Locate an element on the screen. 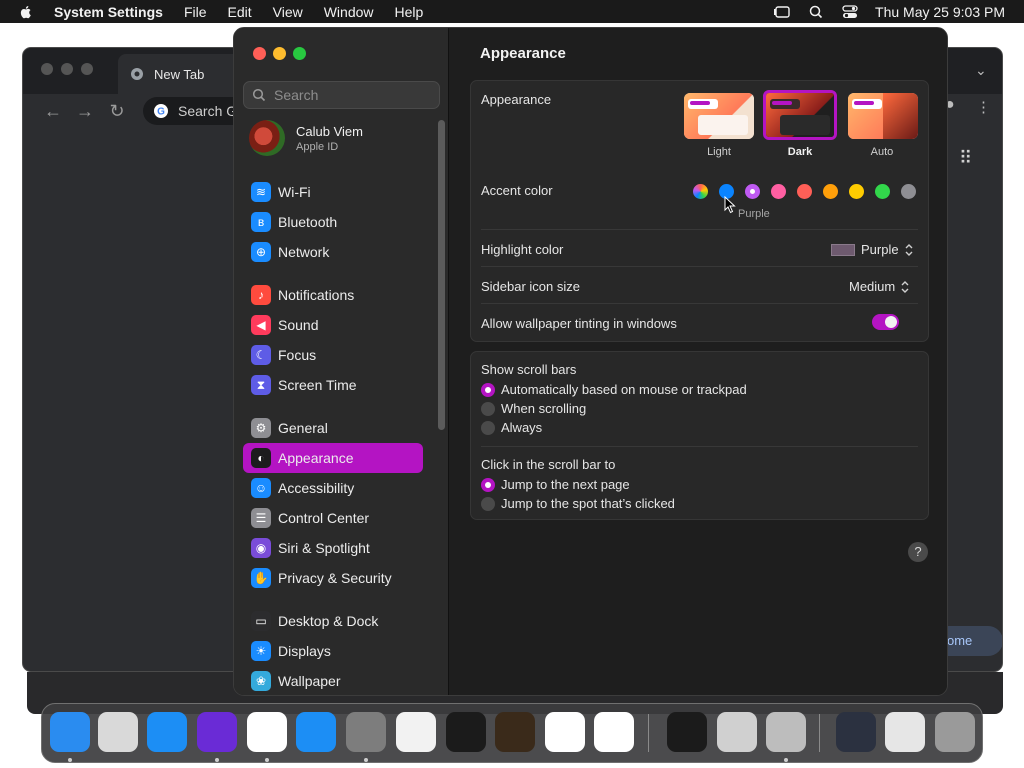 The height and width of the screenshot is (768, 1024). auto-mode-thumbnail is located at coordinates (883, 116).